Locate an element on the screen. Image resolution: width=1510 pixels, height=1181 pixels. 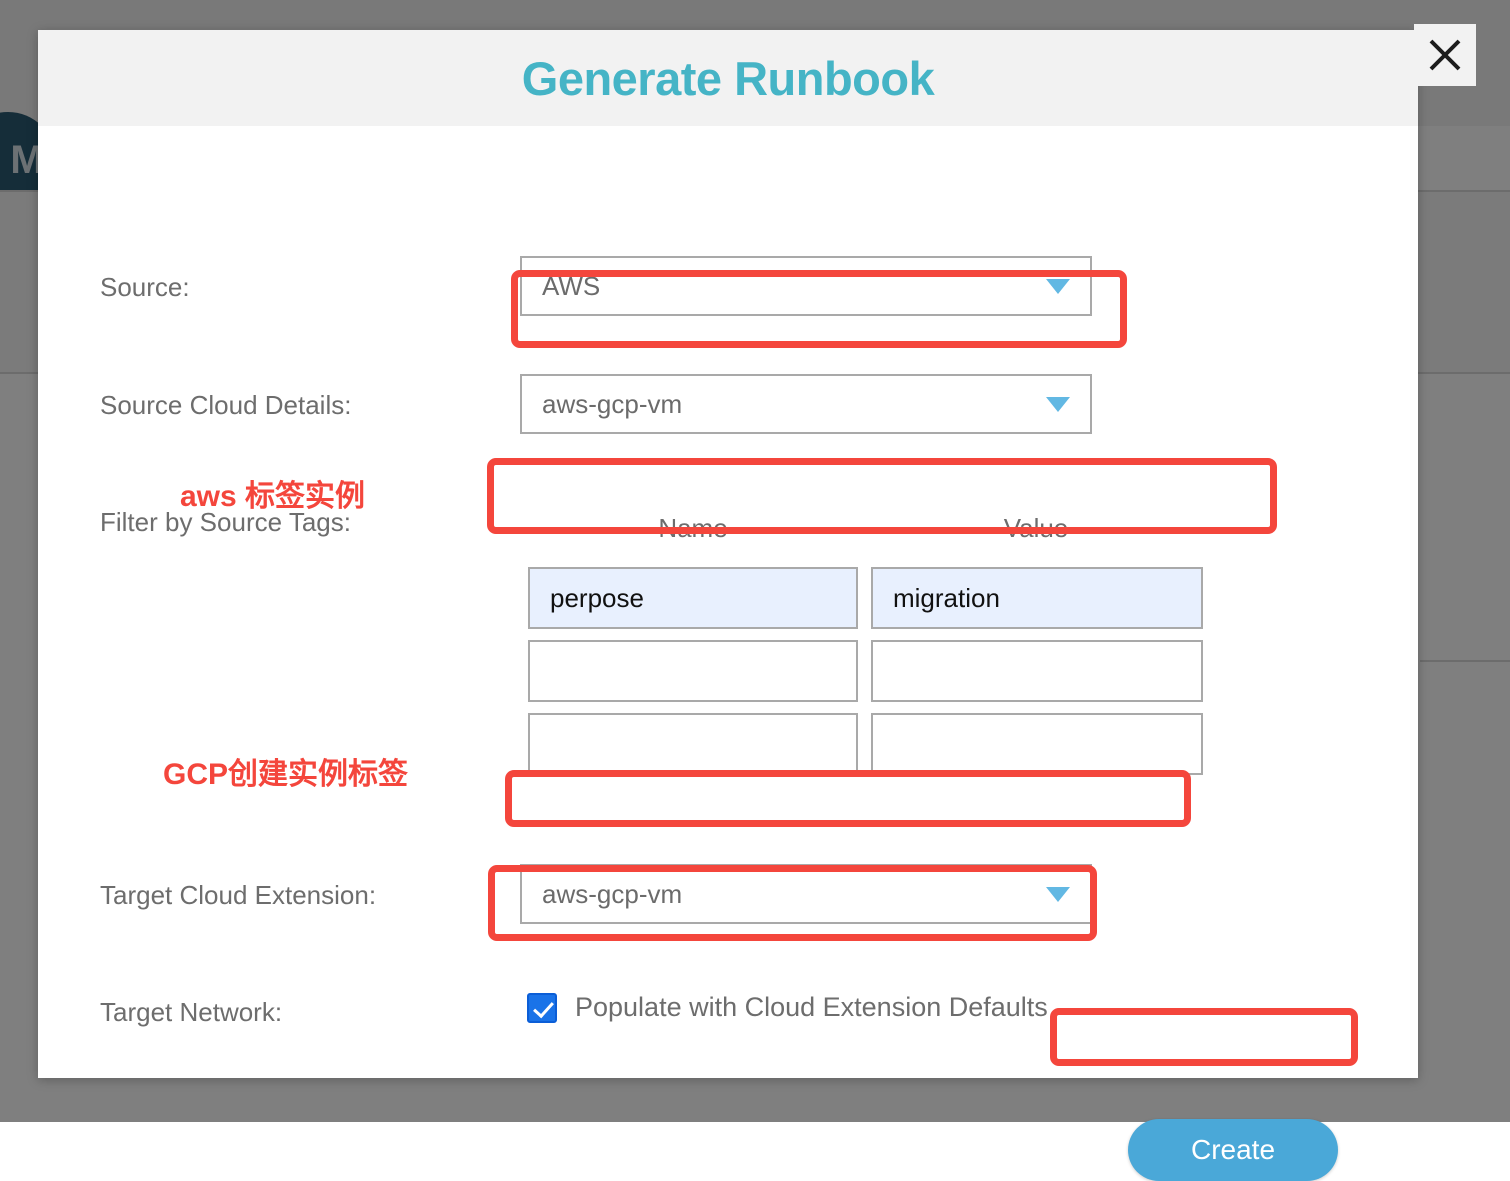
source-select: AWS is located at coordinates (806, 286).